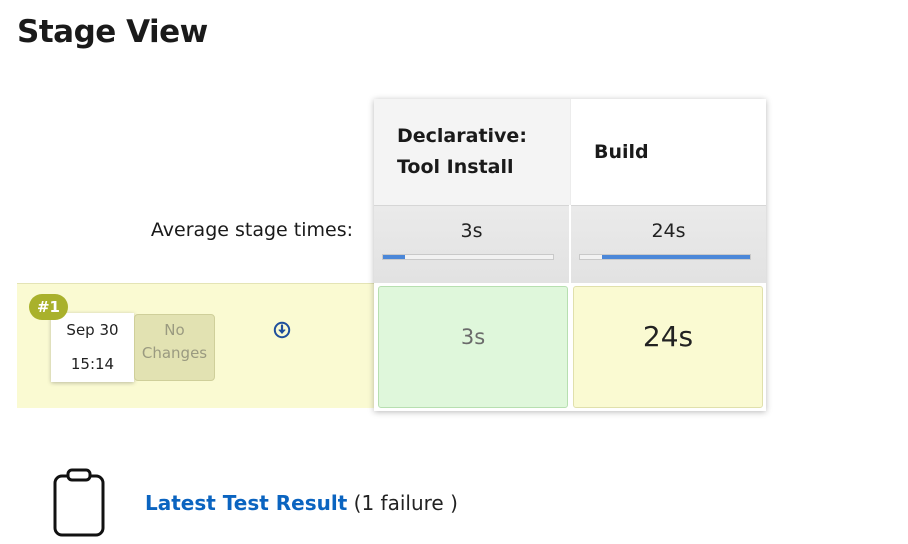  What do you see at coordinates (79, 502) in the screenshot?
I see `clipboard-icon` at bounding box center [79, 502].